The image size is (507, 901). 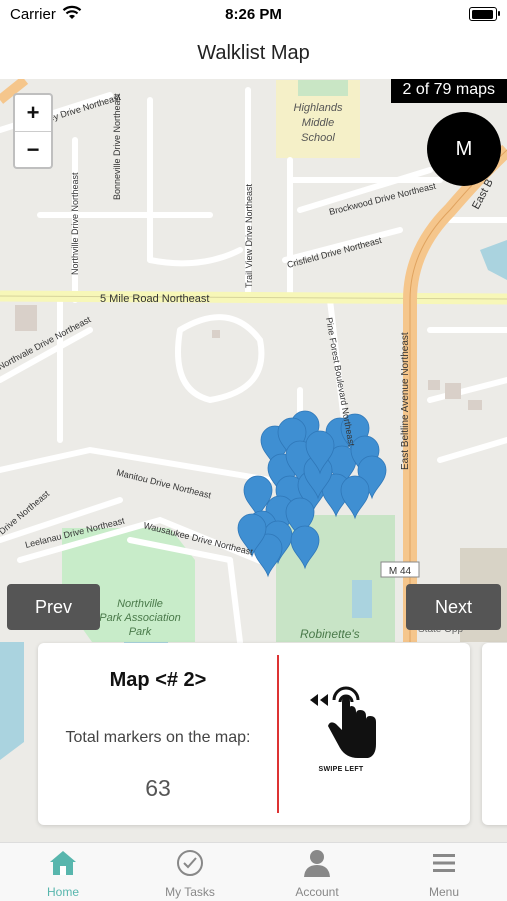 I want to click on zoom-out-button: −, so click(x=33, y=149).